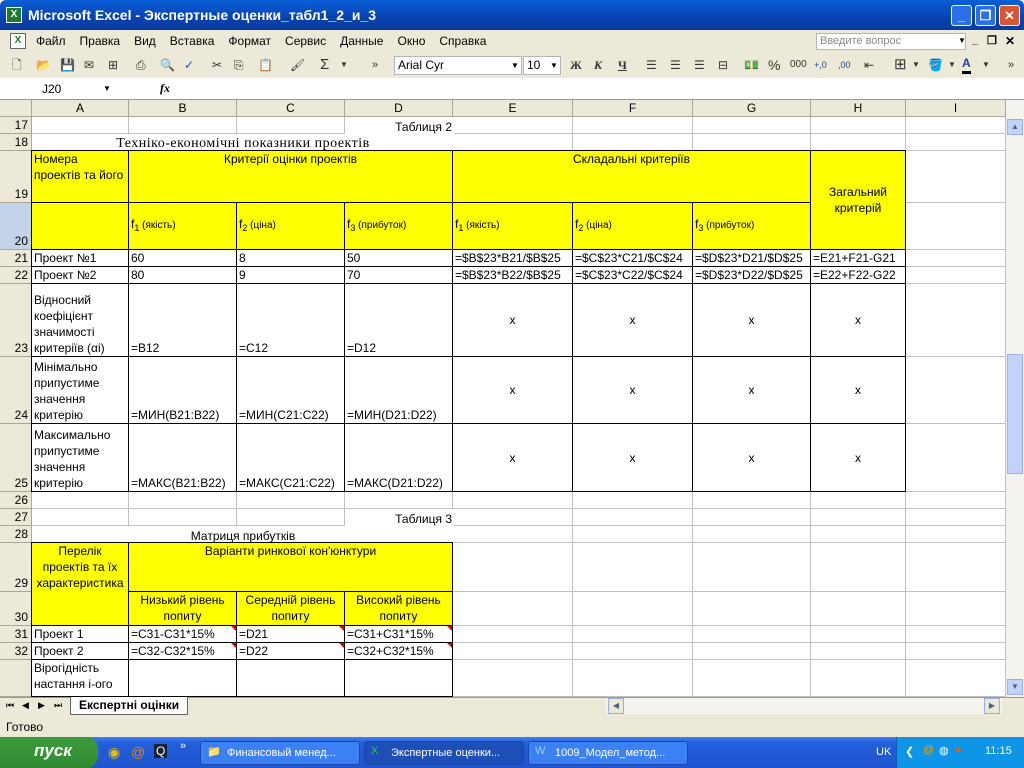 The width and height of the screenshot is (1024, 768). I want to click on cell-a33: Вірогідність настання і-ого, so click(80, 678).